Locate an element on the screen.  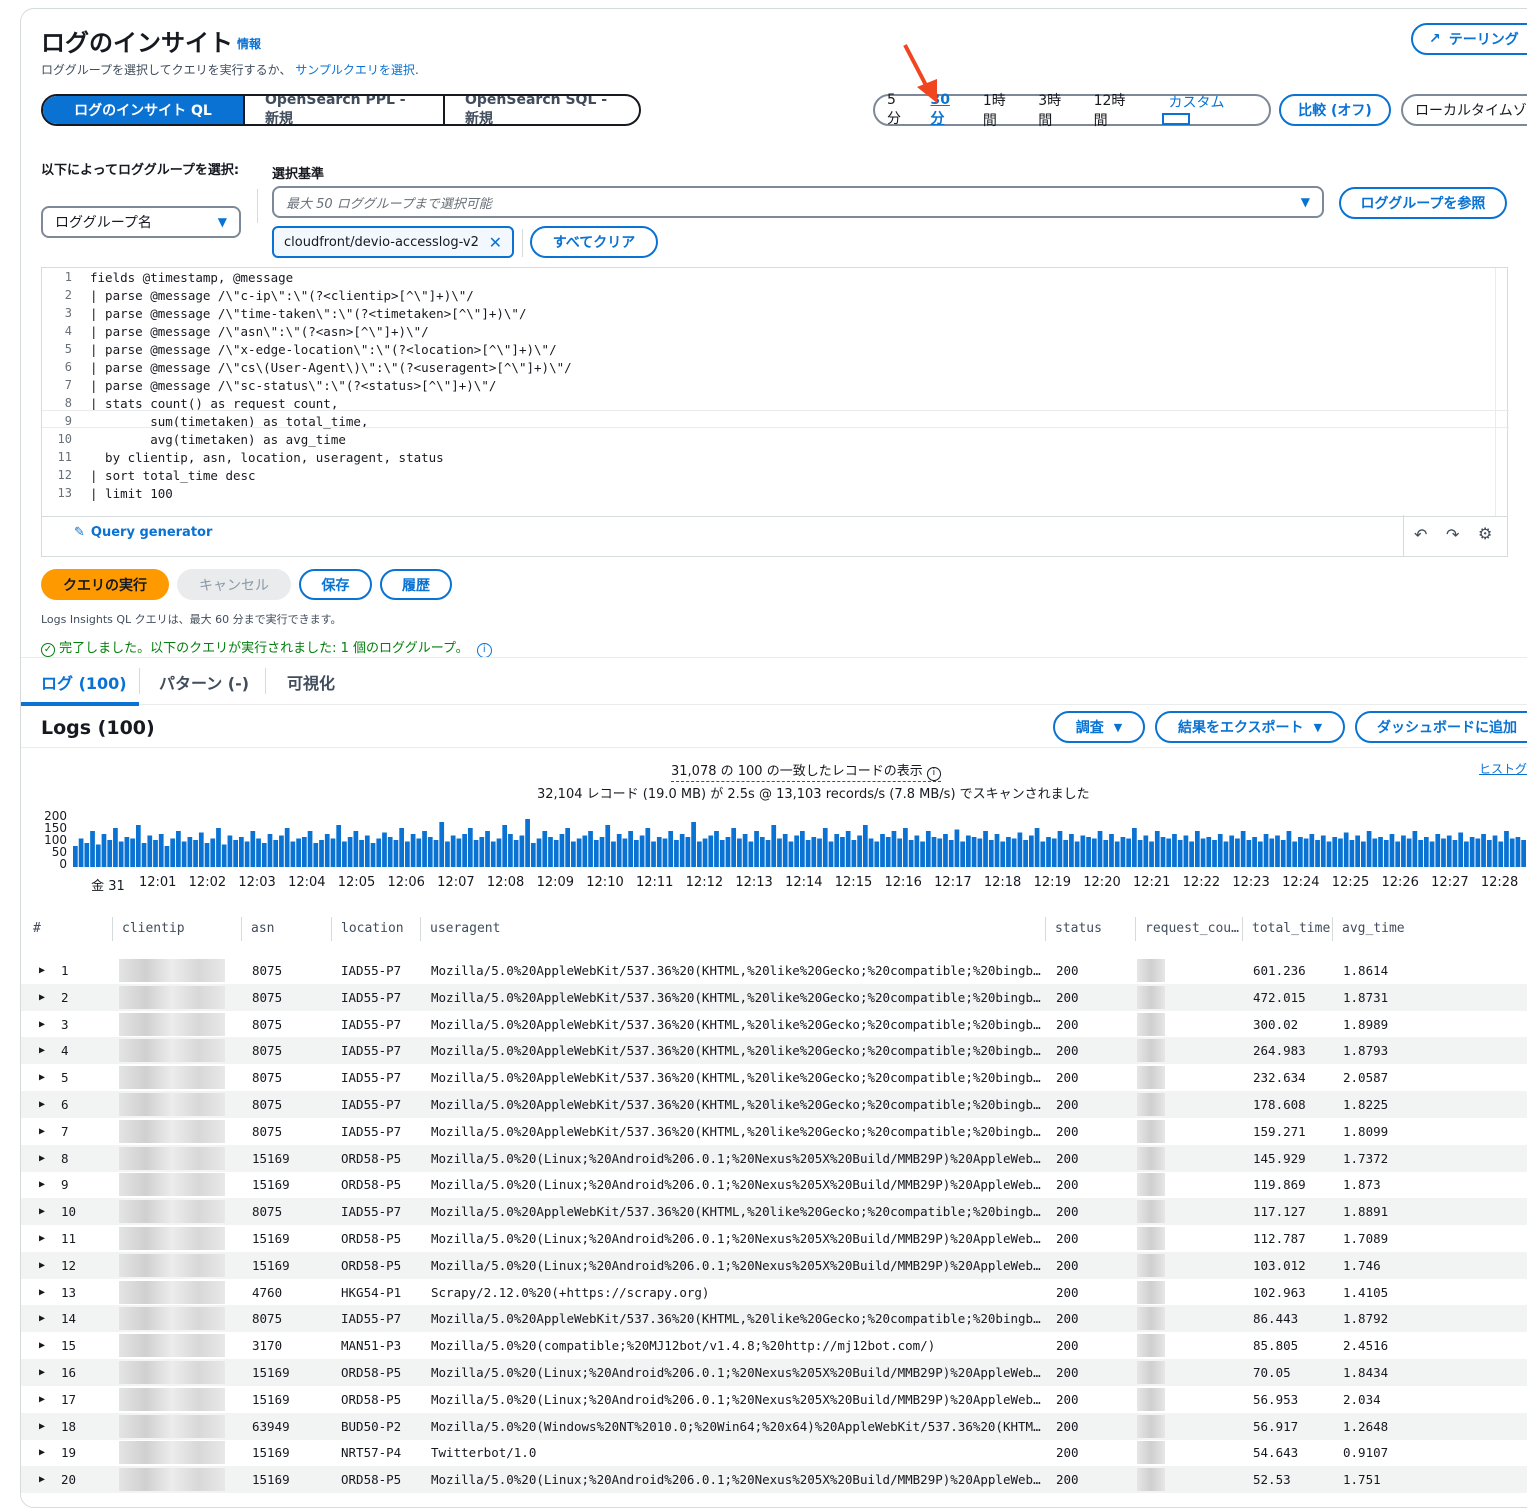
tab-opensearch-sql: OpenSearch SQL - 新規 is located at coordinates (541, 110).